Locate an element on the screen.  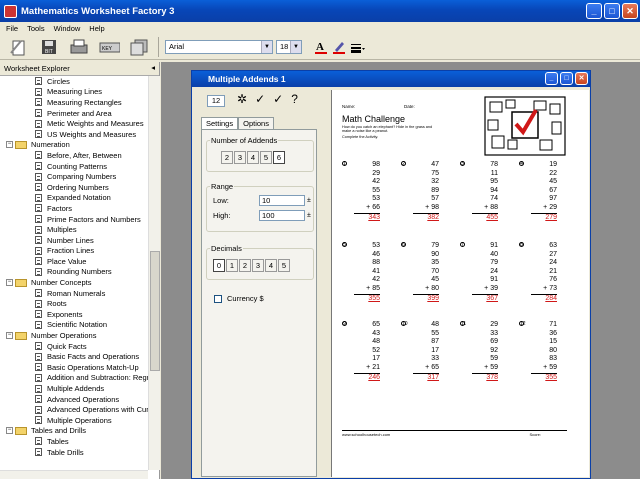
check-answers-icon: ✓ is located at coordinates (260, 99).